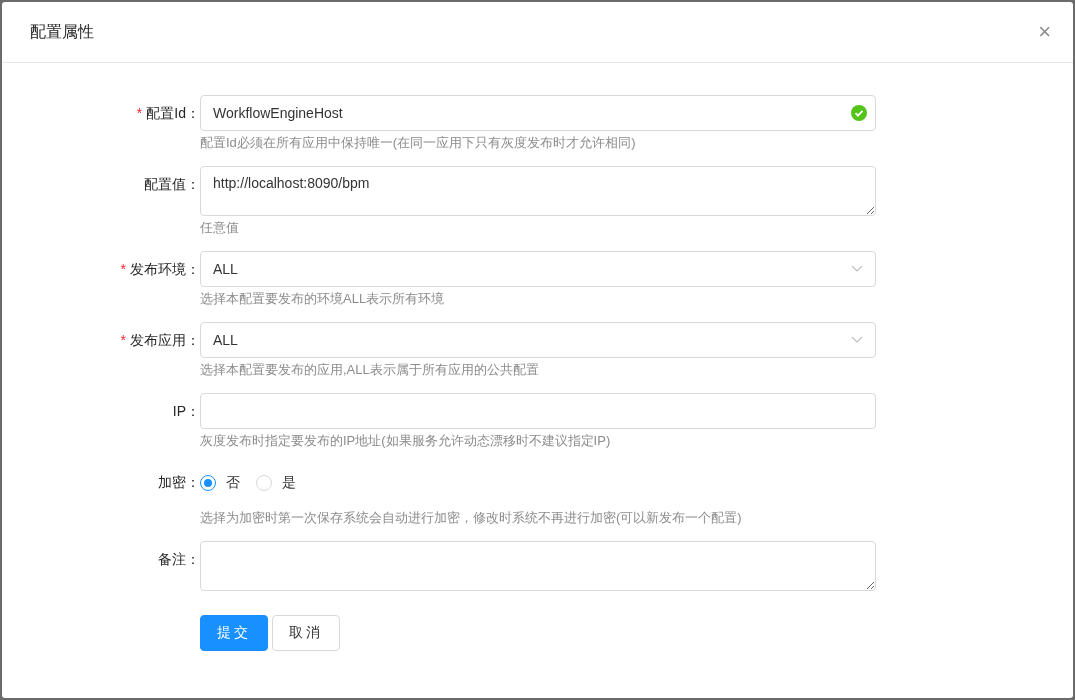  I want to click on help-text: 选择本配置要发布的环境ALL表示所有环境, so click(323, 299).